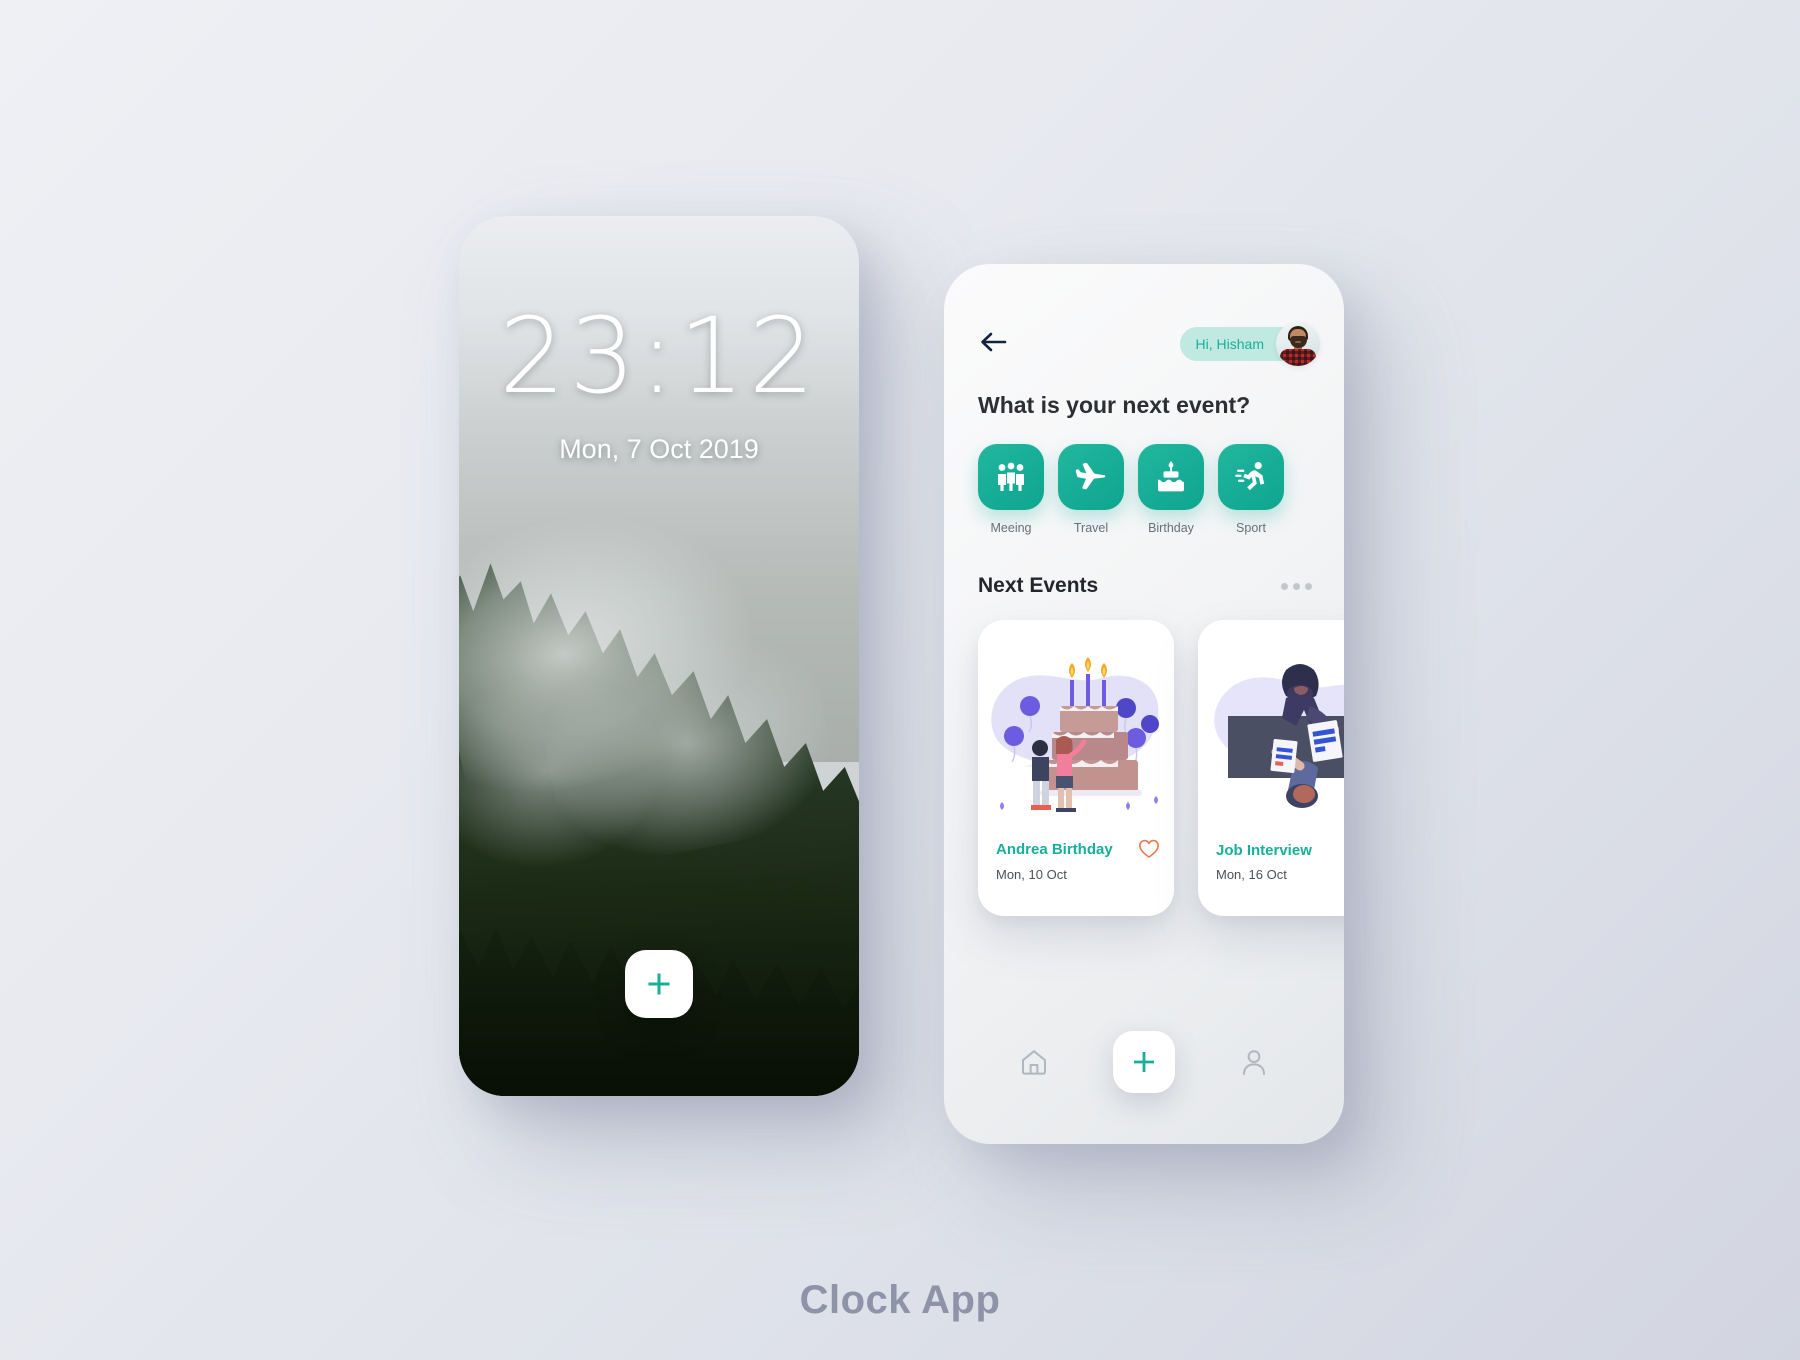  What do you see at coordinates (1251, 528) in the screenshot?
I see `category-label: Sport` at bounding box center [1251, 528].